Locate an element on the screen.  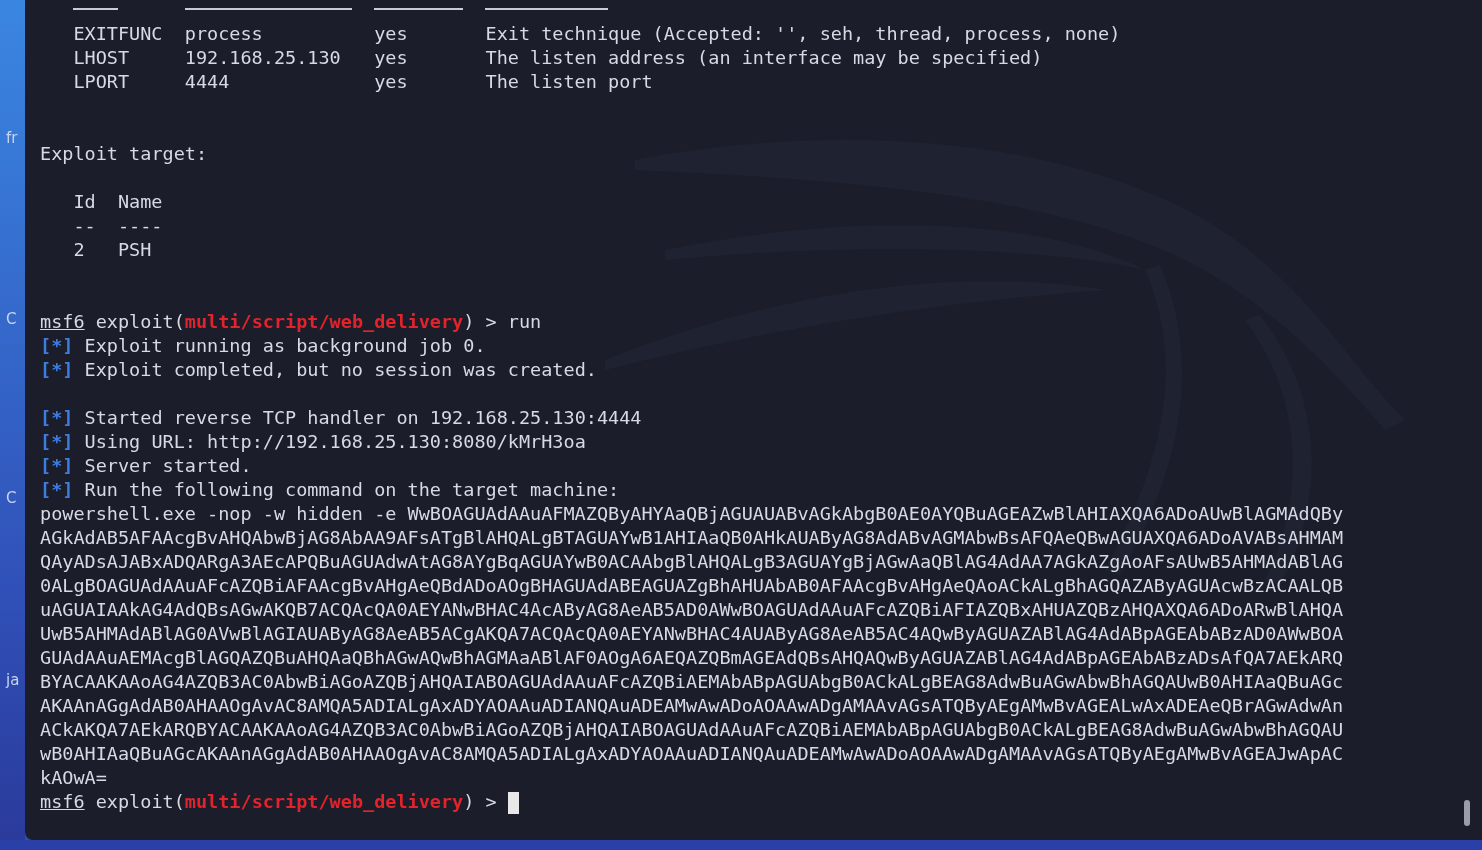
status-message: Run the following command on the target machine: is located at coordinates (352, 489).